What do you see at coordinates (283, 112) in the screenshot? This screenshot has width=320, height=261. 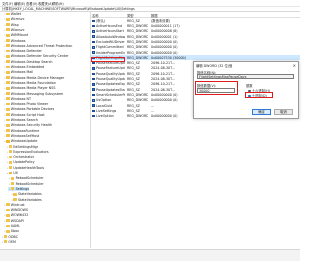 I see `cancel-button: 取消` at bounding box center [283, 112].